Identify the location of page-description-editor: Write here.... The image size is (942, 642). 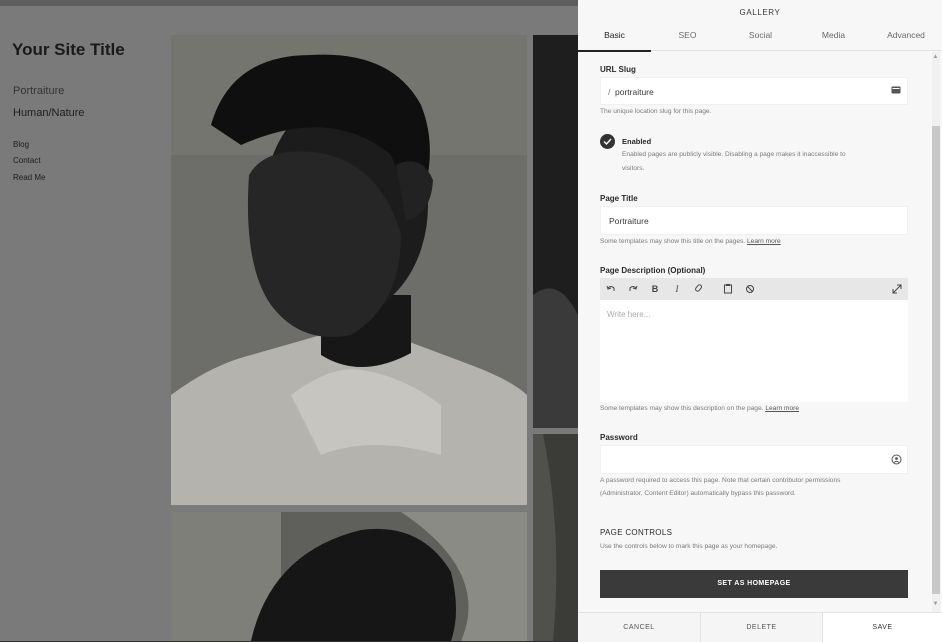
(754, 351).